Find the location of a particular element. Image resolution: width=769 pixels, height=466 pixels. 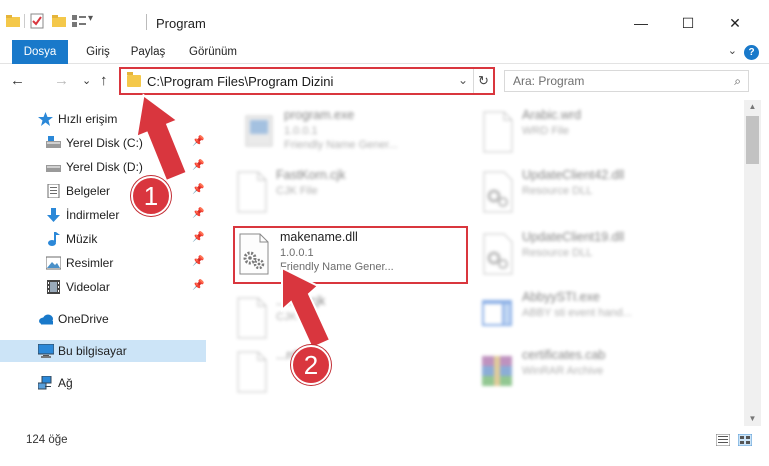

search-input is located at coordinates (613, 81).